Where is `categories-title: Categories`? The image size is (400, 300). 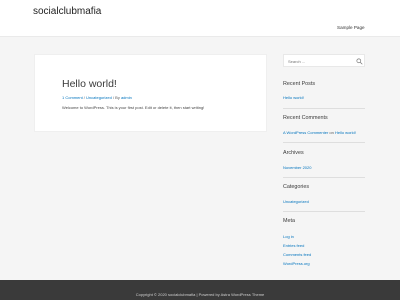 categories-title: Categories is located at coordinates (296, 187).